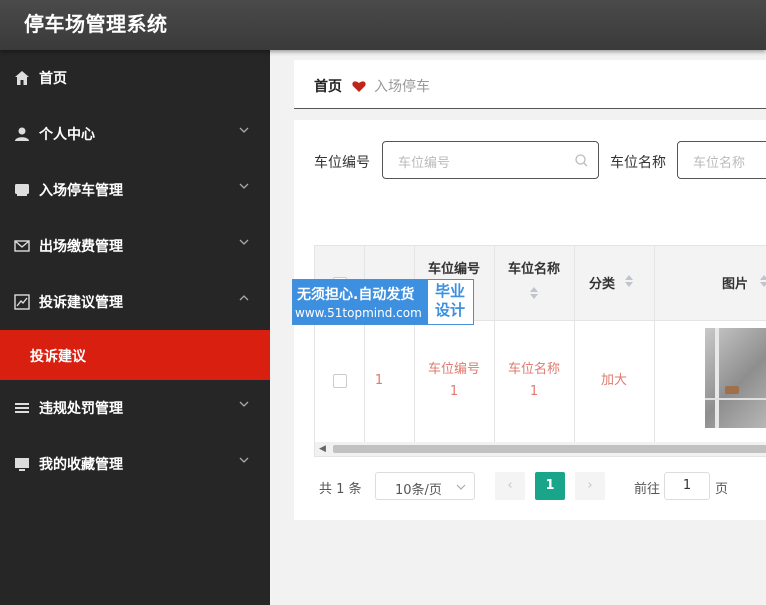 This screenshot has width=766, height=605. What do you see at coordinates (81, 409) in the screenshot?
I see `sidebar-item-label: 违规处罚管理` at bounding box center [81, 409].